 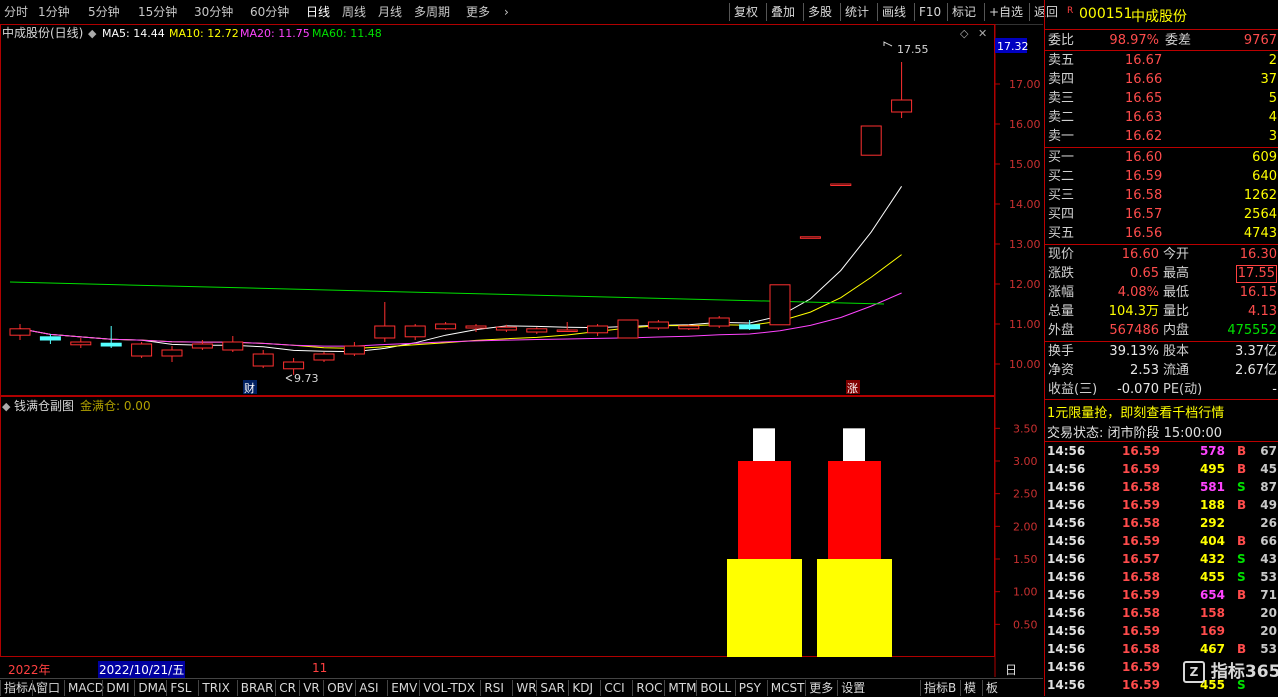 I want to click on toolbar-btn-0: 复权, so click(x=745, y=12).